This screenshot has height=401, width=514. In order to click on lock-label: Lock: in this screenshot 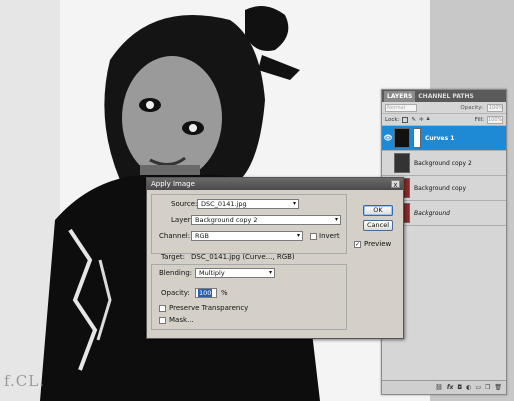, I will do `click(392, 119)`.